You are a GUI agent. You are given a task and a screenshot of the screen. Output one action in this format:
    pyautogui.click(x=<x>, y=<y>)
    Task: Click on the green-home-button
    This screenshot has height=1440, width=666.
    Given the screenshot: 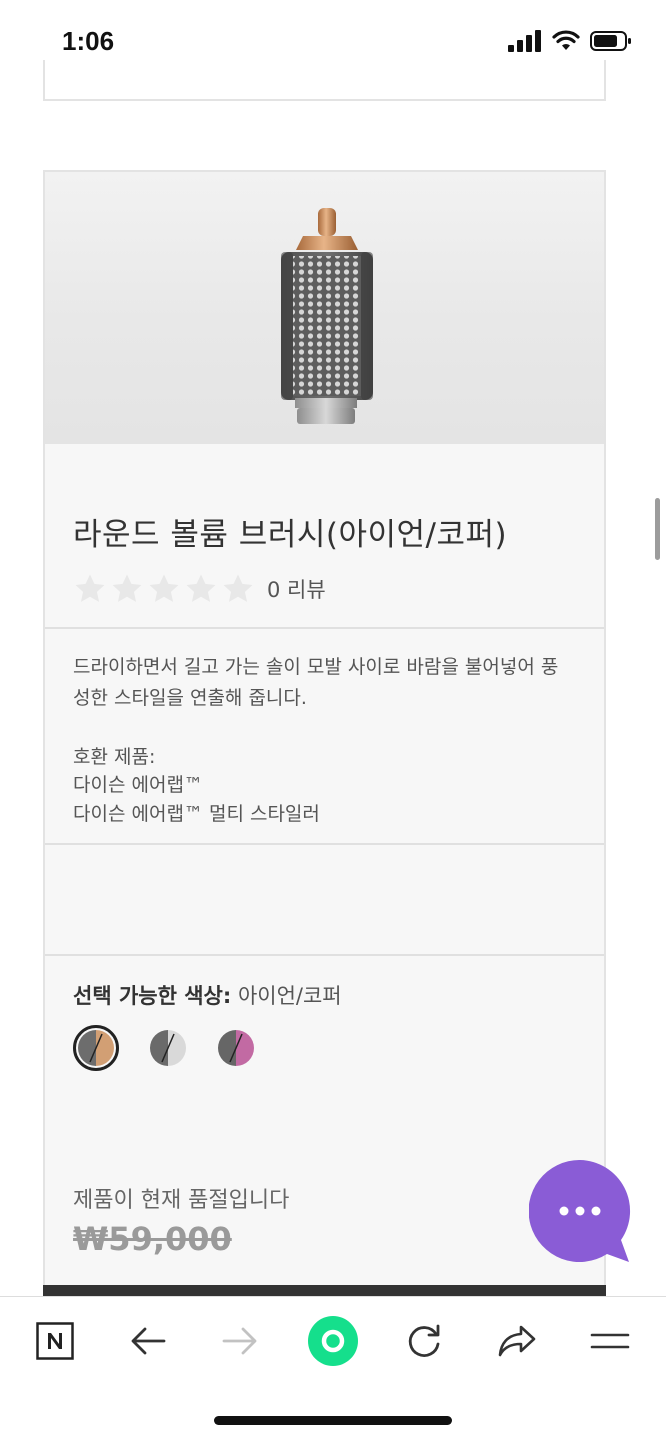 What is the action you would take?
    pyautogui.click(x=333, y=1341)
    